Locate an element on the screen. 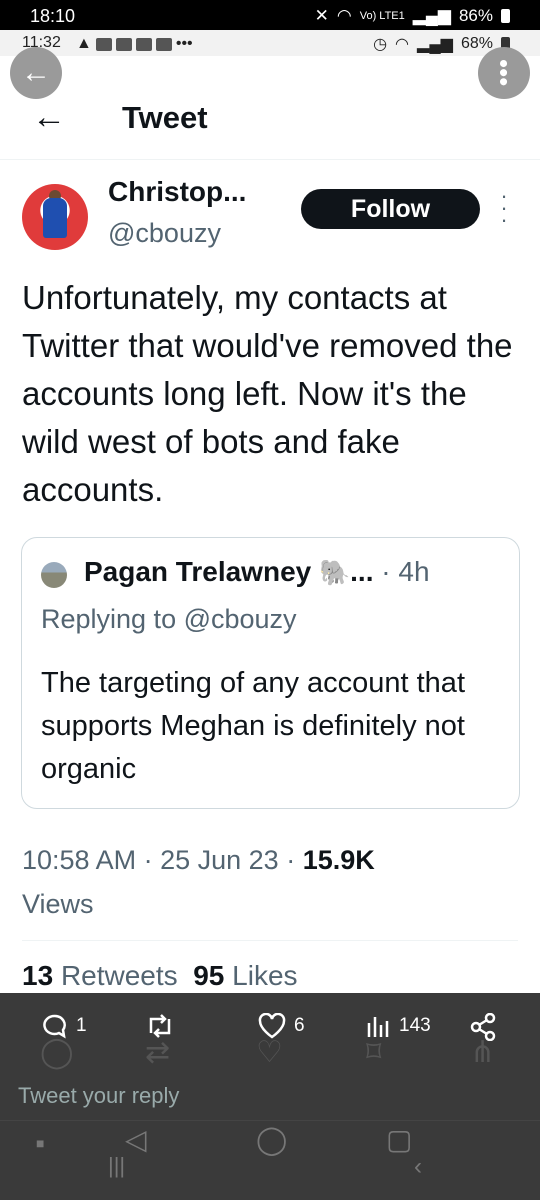 The image size is (540, 1200). quote-header: Pagan Trelawney 🐘... · 4h is located at coordinates (257, 571).